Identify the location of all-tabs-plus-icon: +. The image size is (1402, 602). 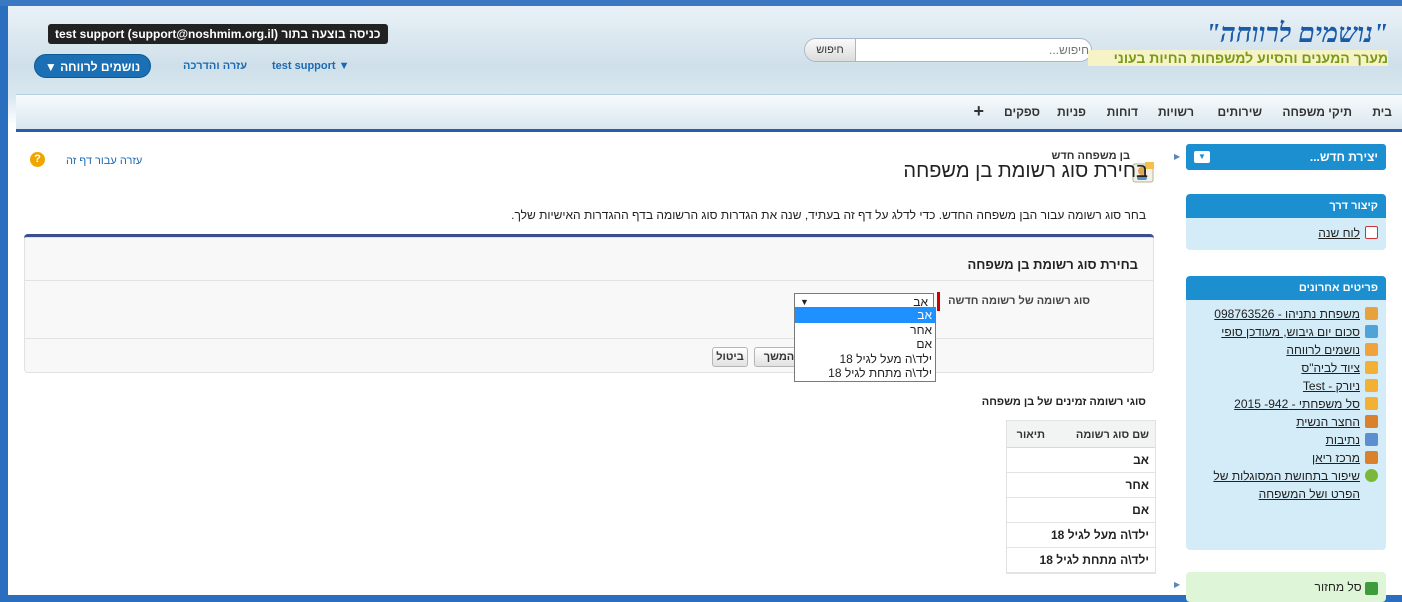
(978, 111).